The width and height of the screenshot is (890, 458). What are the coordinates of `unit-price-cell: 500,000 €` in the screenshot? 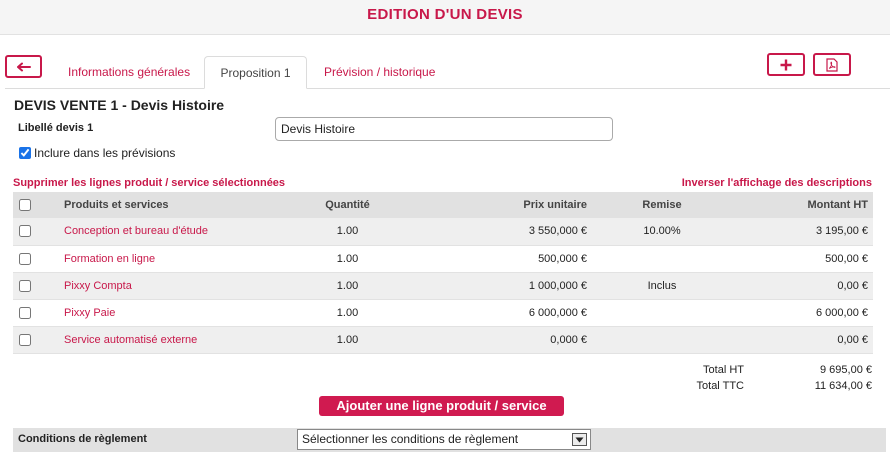 It's located at (497, 259).